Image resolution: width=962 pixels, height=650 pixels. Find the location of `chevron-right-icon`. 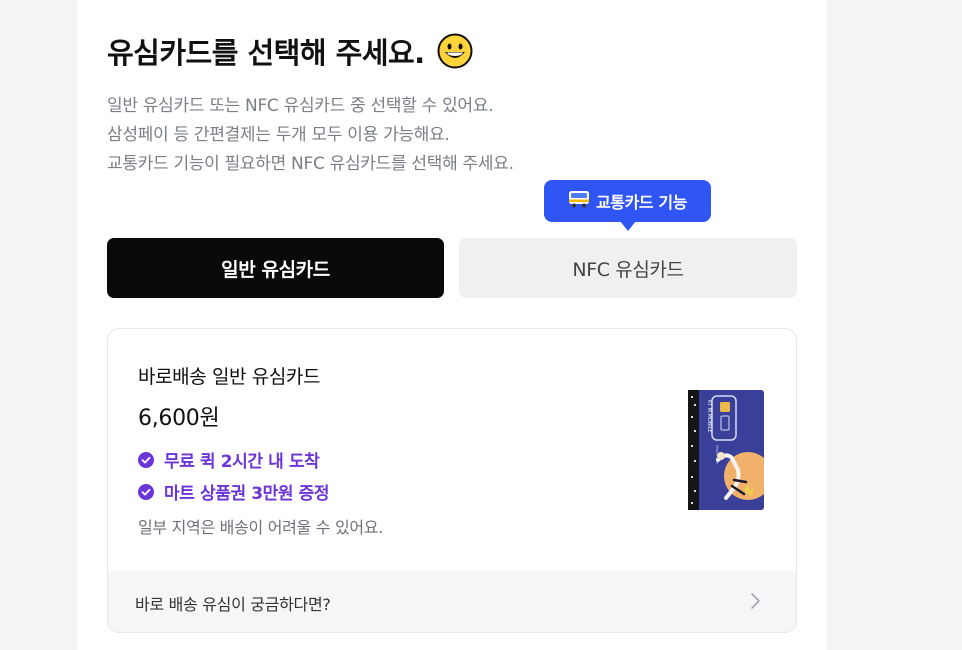

chevron-right-icon is located at coordinates (755, 601).